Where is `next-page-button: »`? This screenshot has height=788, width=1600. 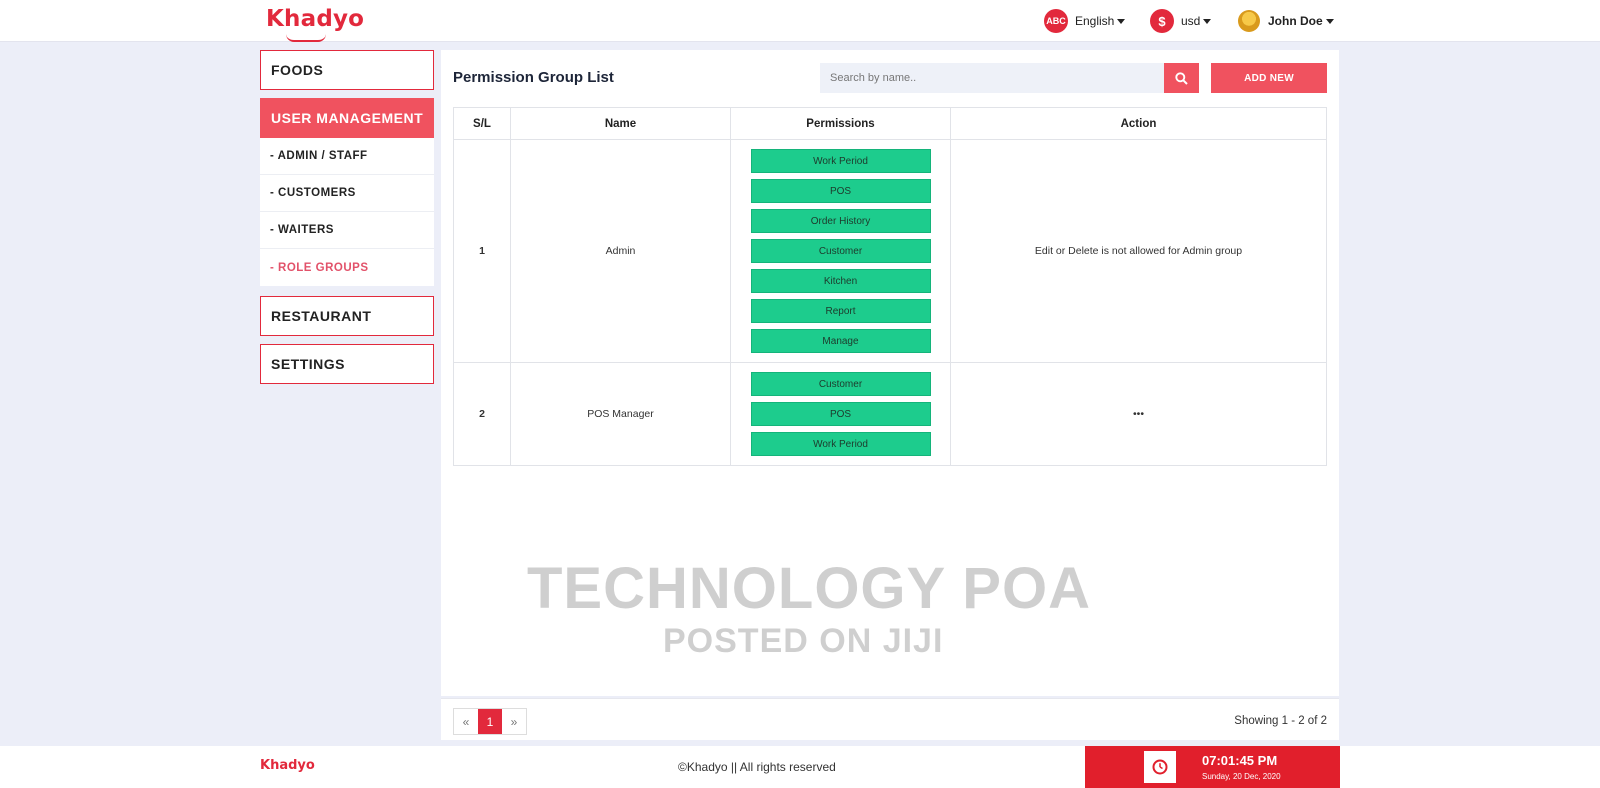
next-page-button: » is located at coordinates (514, 721).